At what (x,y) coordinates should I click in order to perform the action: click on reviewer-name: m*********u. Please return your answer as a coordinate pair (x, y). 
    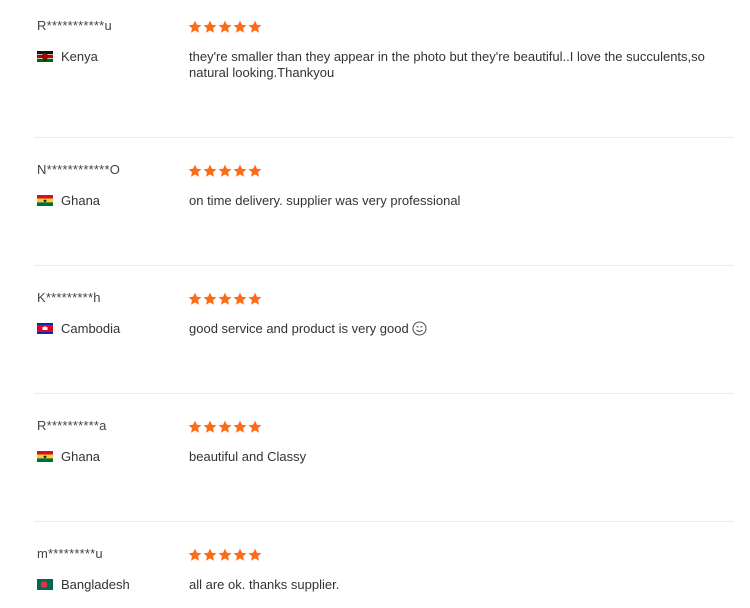
    Looking at the image, I should click on (70, 553).